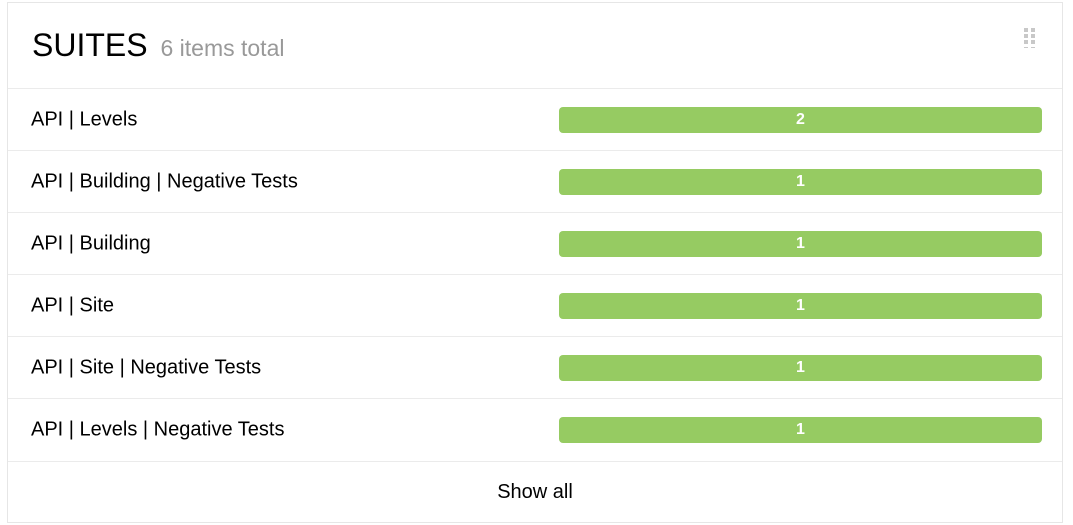 This screenshot has height=525, width=1073. What do you see at coordinates (535, 120) in the screenshot?
I see `suite-row: API | Levels 2` at bounding box center [535, 120].